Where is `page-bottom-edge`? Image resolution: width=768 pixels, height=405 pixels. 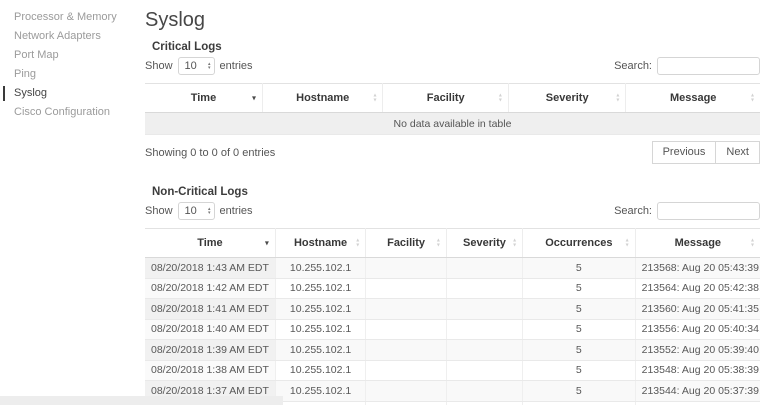 page-bottom-edge is located at coordinates (141, 400).